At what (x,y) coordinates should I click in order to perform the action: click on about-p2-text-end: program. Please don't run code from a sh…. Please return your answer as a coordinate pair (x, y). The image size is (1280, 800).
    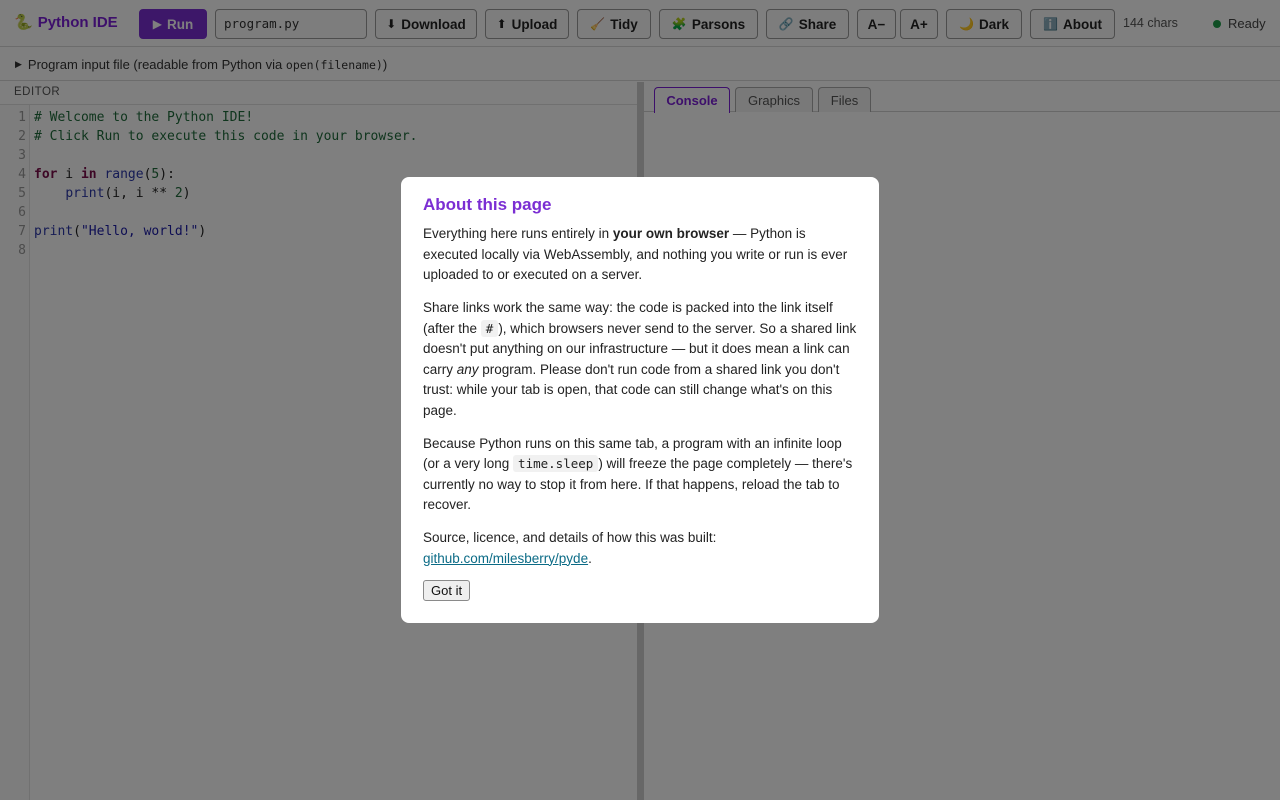
    Looking at the image, I should click on (631, 389).